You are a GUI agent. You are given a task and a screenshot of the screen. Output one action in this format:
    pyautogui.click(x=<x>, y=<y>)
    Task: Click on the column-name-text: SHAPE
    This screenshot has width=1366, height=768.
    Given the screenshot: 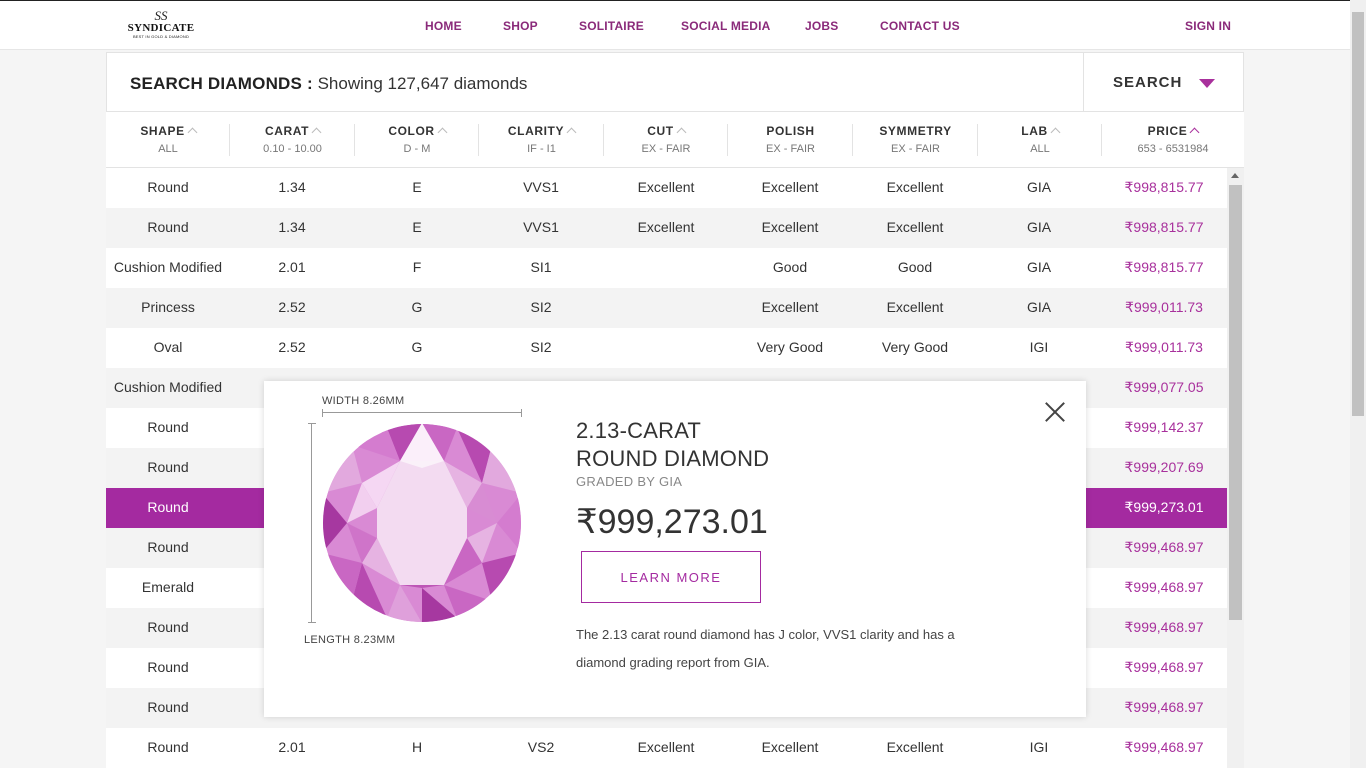 What is the action you would take?
    pyautogui.click(x=162, y=131)
    